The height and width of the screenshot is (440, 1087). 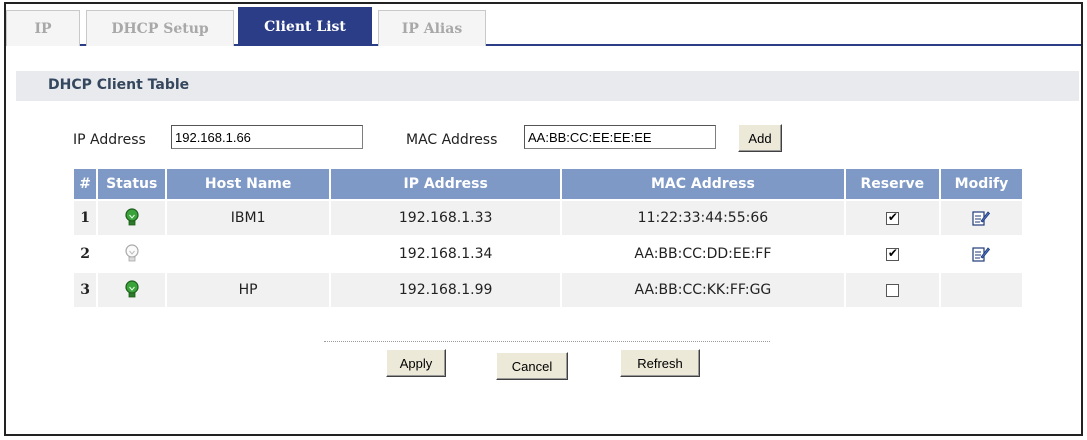 I want to click on column-header-status: Status, so click(x=132, y=184).